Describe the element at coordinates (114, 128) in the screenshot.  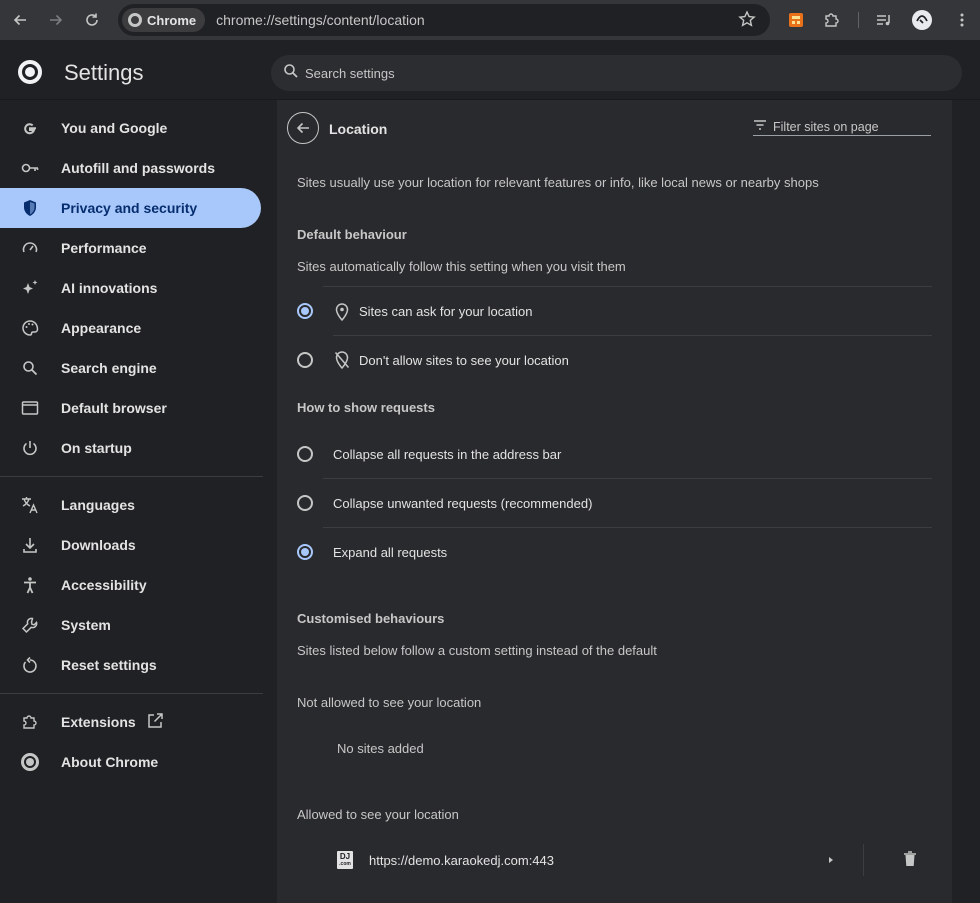
I see `sidebar-item-label: You and Google` at that location.